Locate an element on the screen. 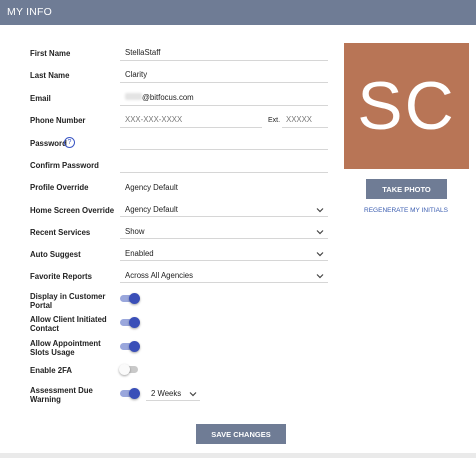  home-screen-override-underline is located at coordinates (224, 216).